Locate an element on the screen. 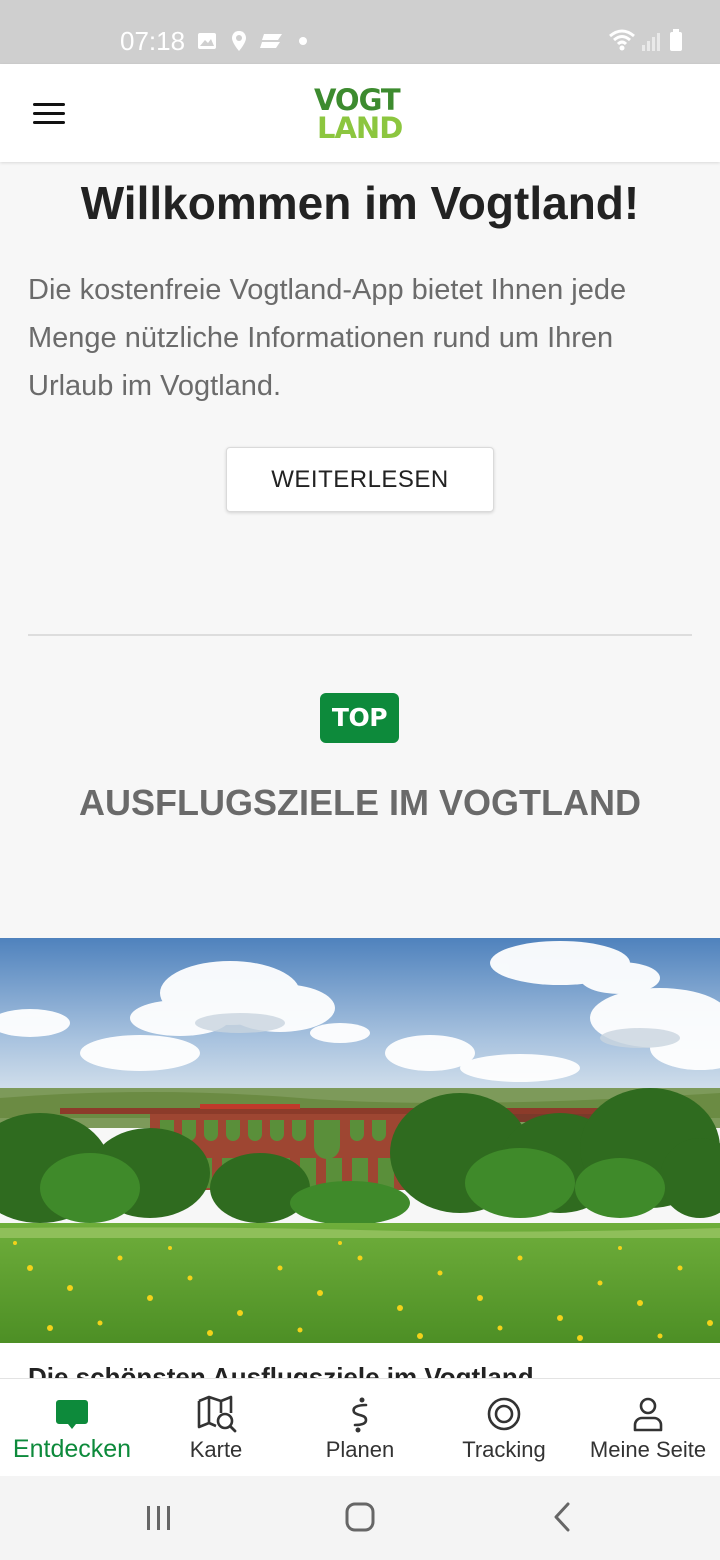 This screenshot has width=720, height=1560. home-icon is located at coordinates (360, 1518).